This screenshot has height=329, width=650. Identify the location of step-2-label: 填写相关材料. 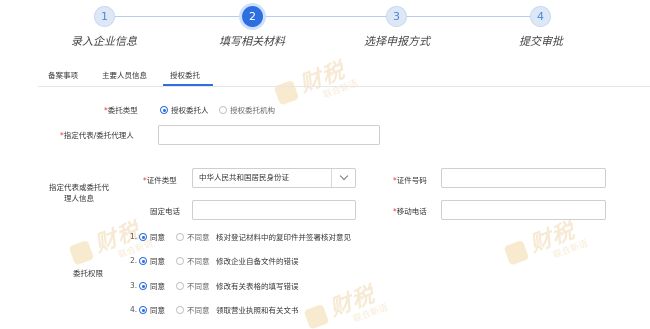
(252, 41).